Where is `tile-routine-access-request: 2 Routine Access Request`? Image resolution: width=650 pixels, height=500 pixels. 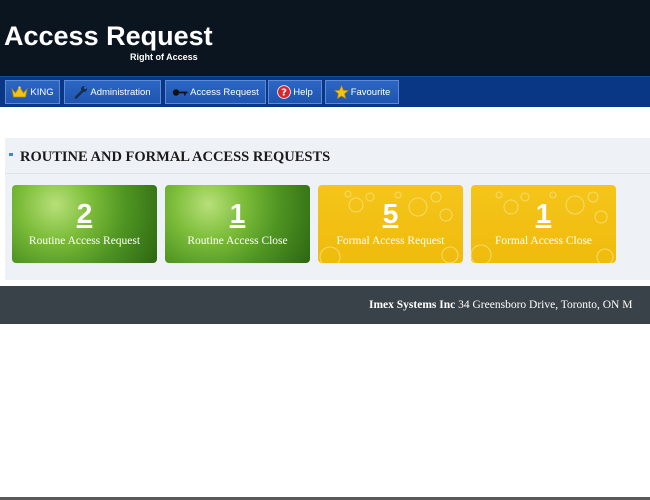
tile-routine-access-request: 2 Routine Access Request is located at coordinates (84, 224).